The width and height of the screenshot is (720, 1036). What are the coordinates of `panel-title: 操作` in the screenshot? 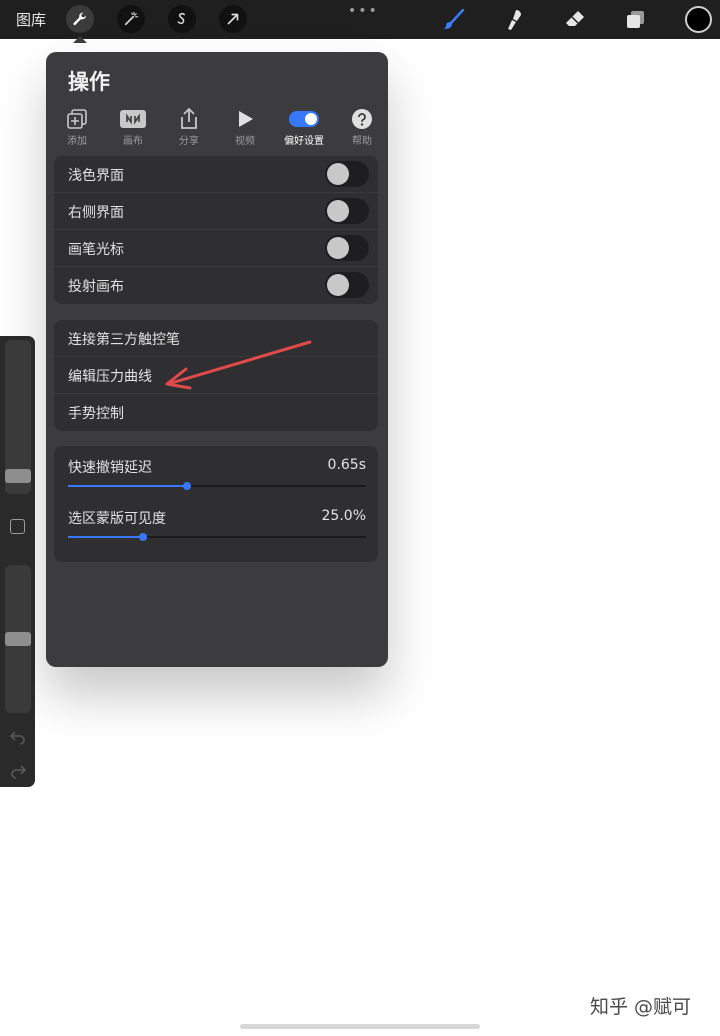 It's located at (89, 82).